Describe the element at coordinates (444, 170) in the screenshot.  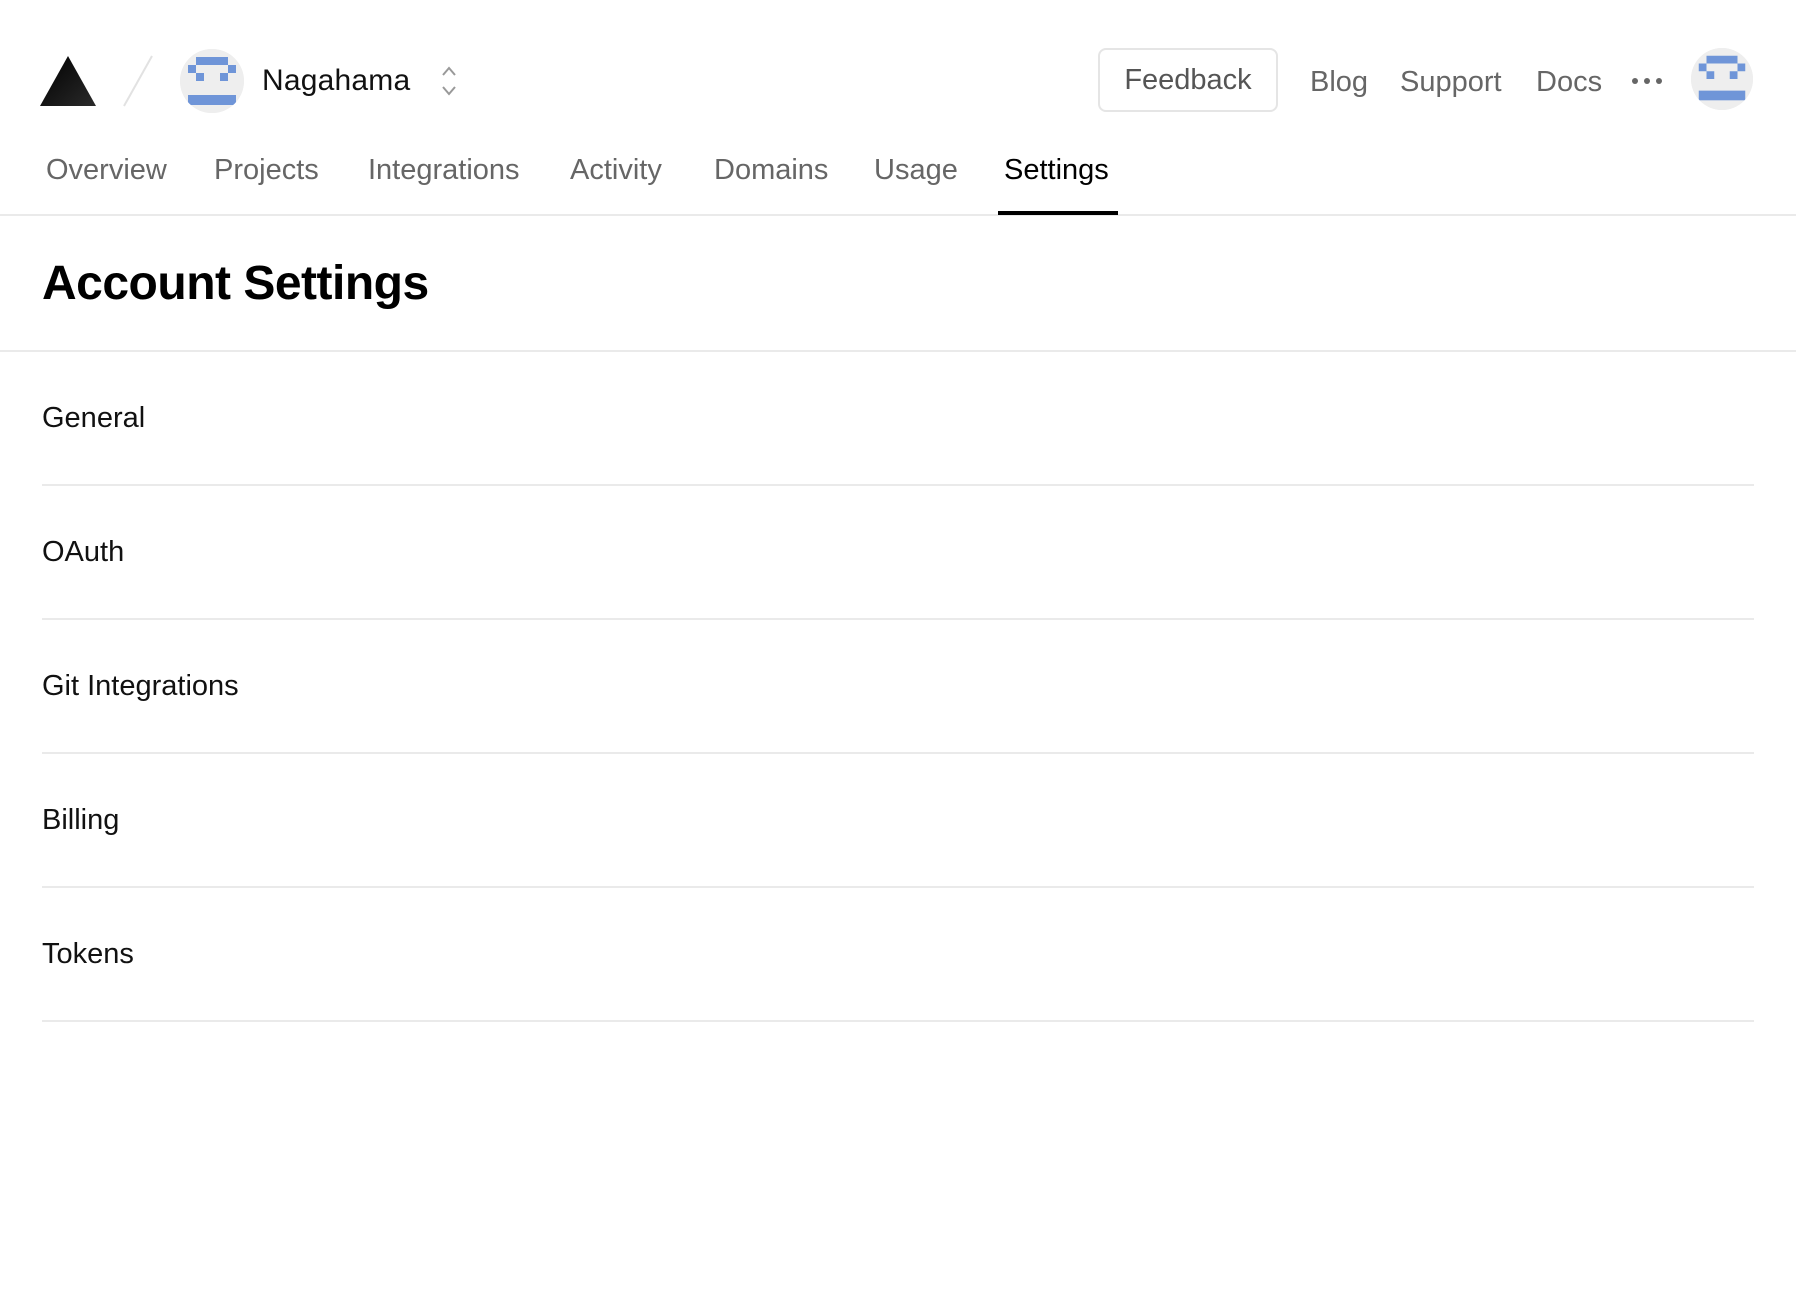
I see `tab-integrations: Integrations` at that location.